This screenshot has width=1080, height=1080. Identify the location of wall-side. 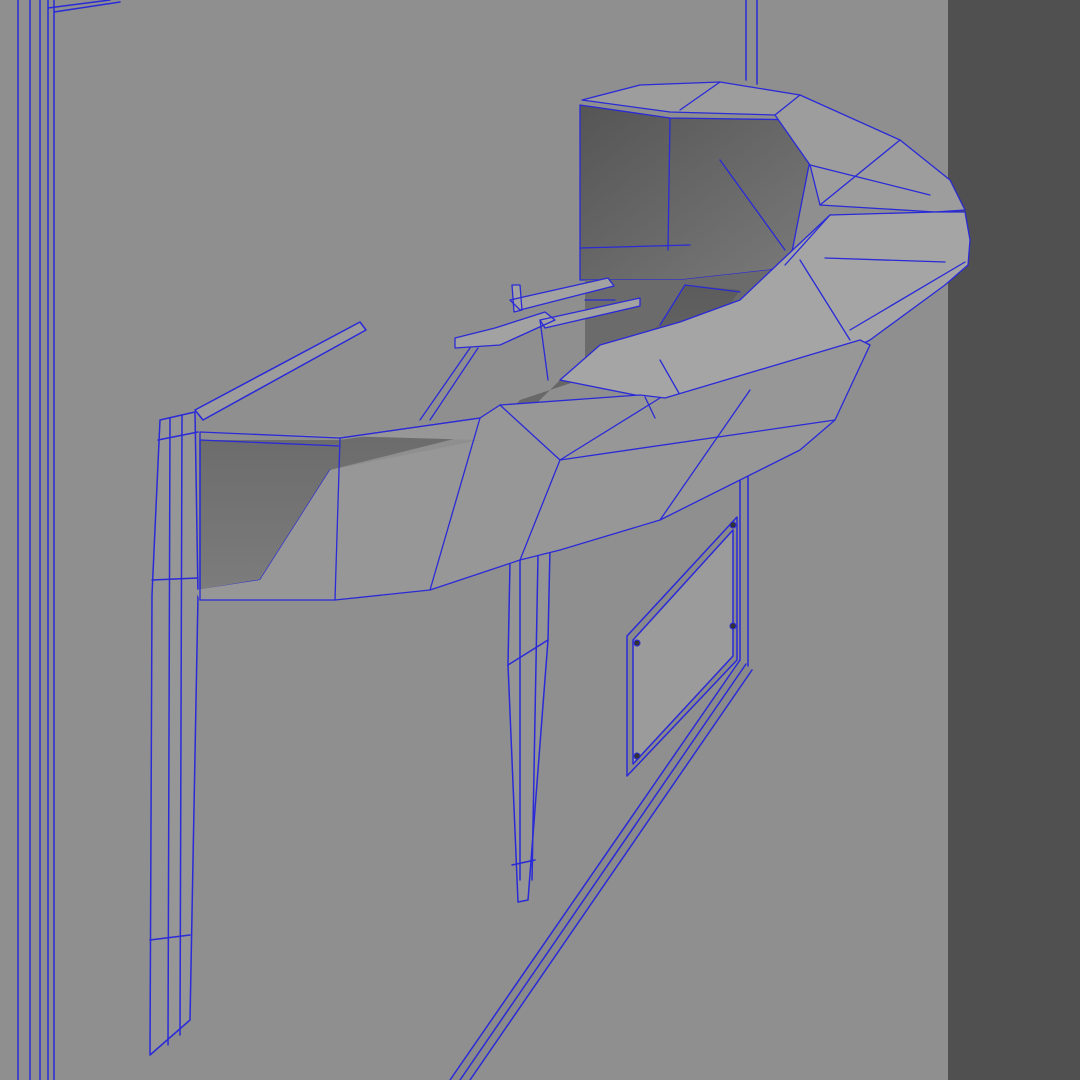
(1014, 540).